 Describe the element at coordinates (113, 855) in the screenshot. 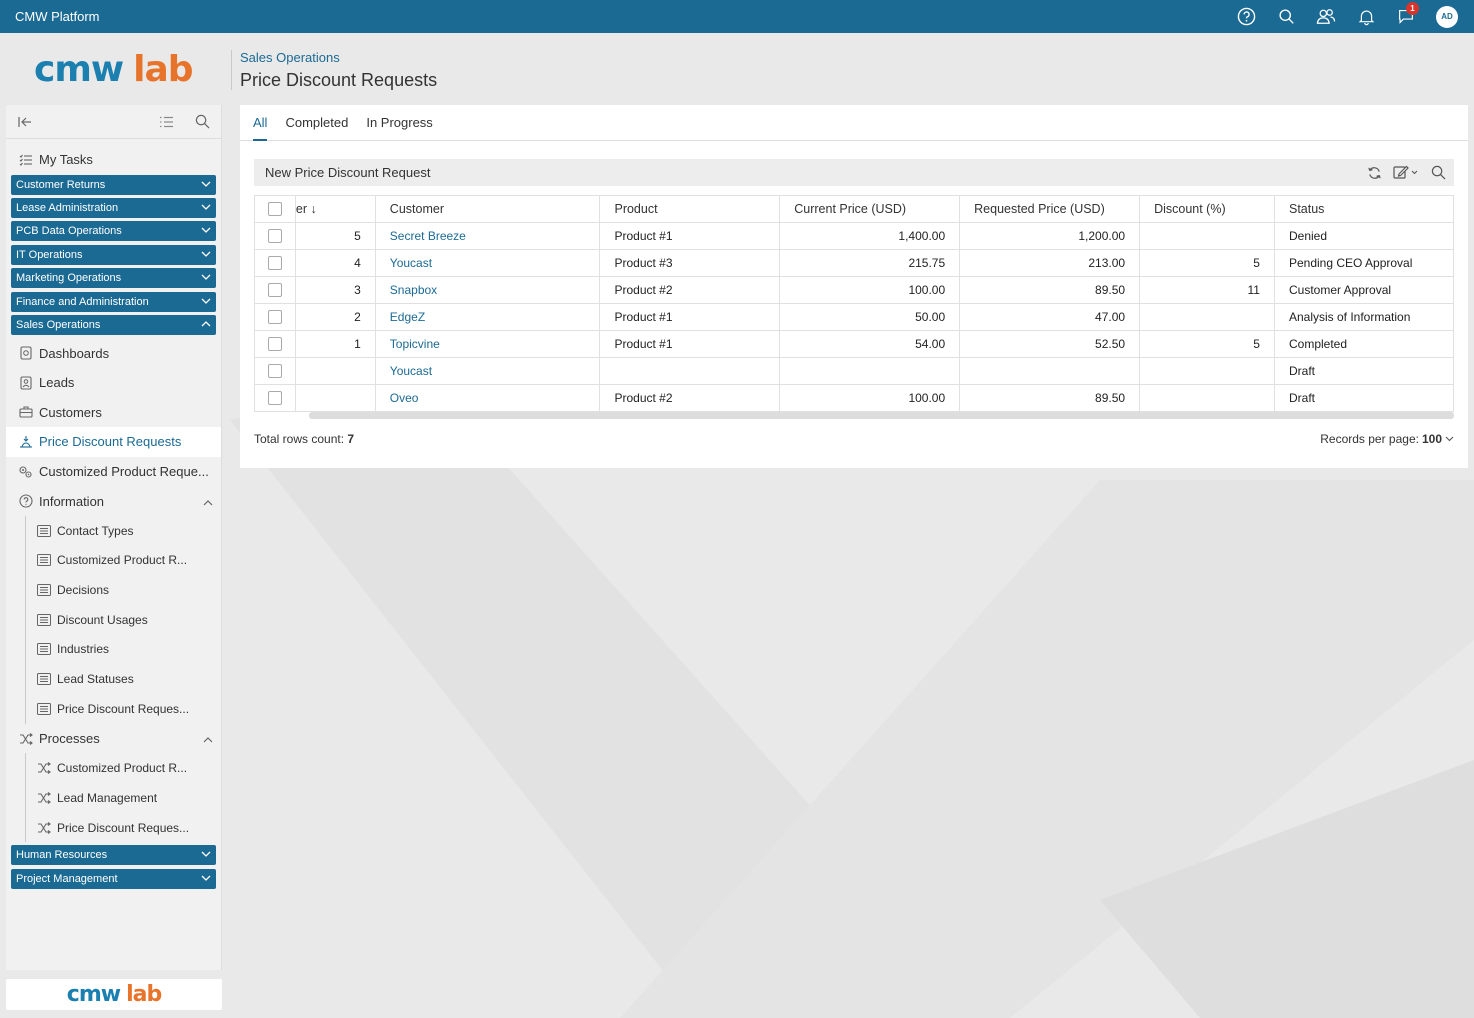

I see `sidebar-group-human-resources: Human Resources` at that location.